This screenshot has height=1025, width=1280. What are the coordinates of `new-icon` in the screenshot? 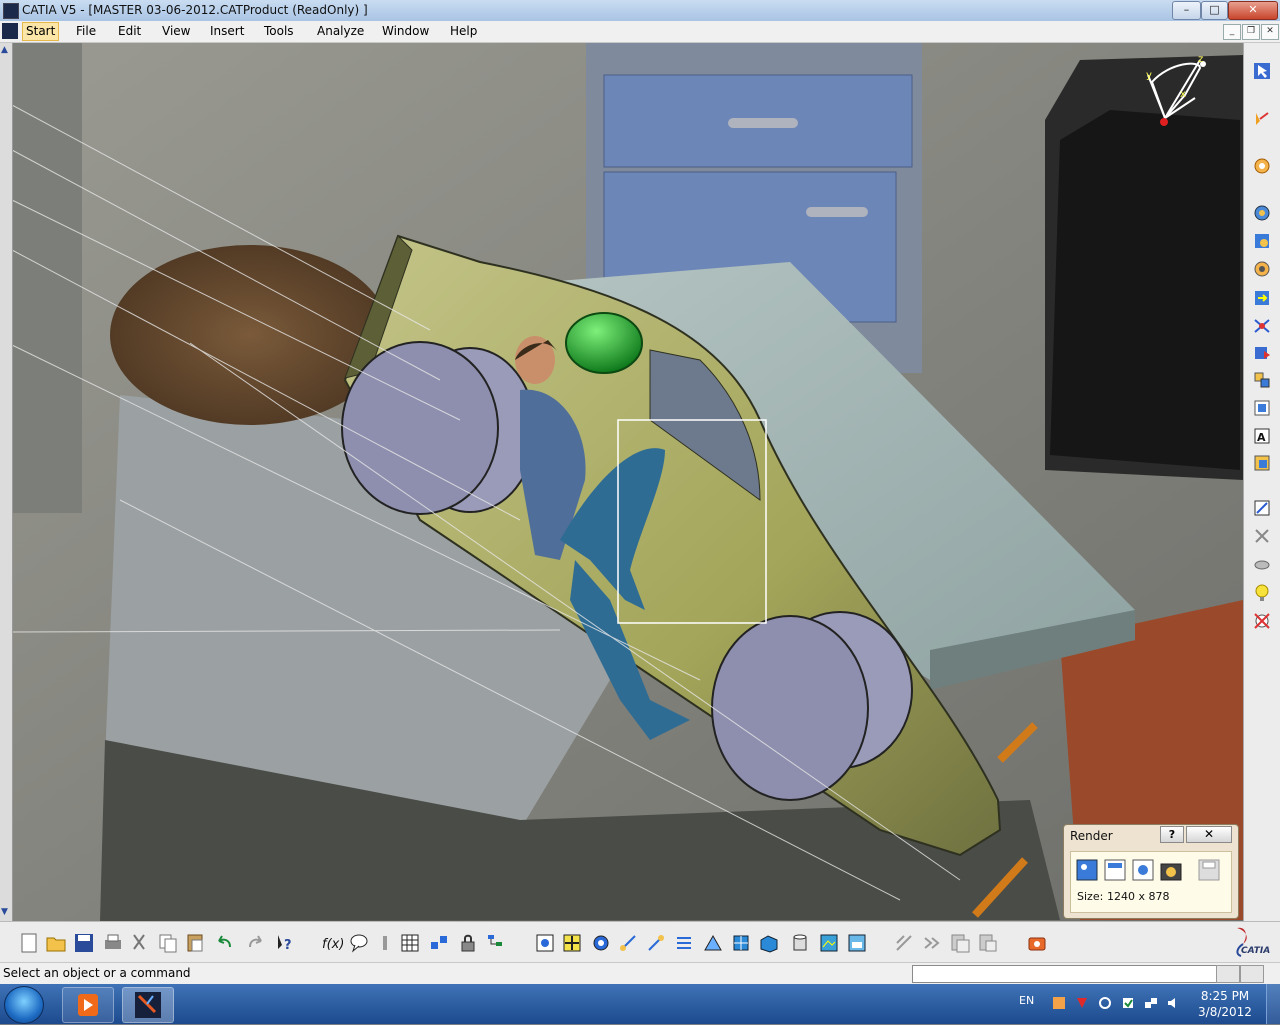 It's located at (29, 943).